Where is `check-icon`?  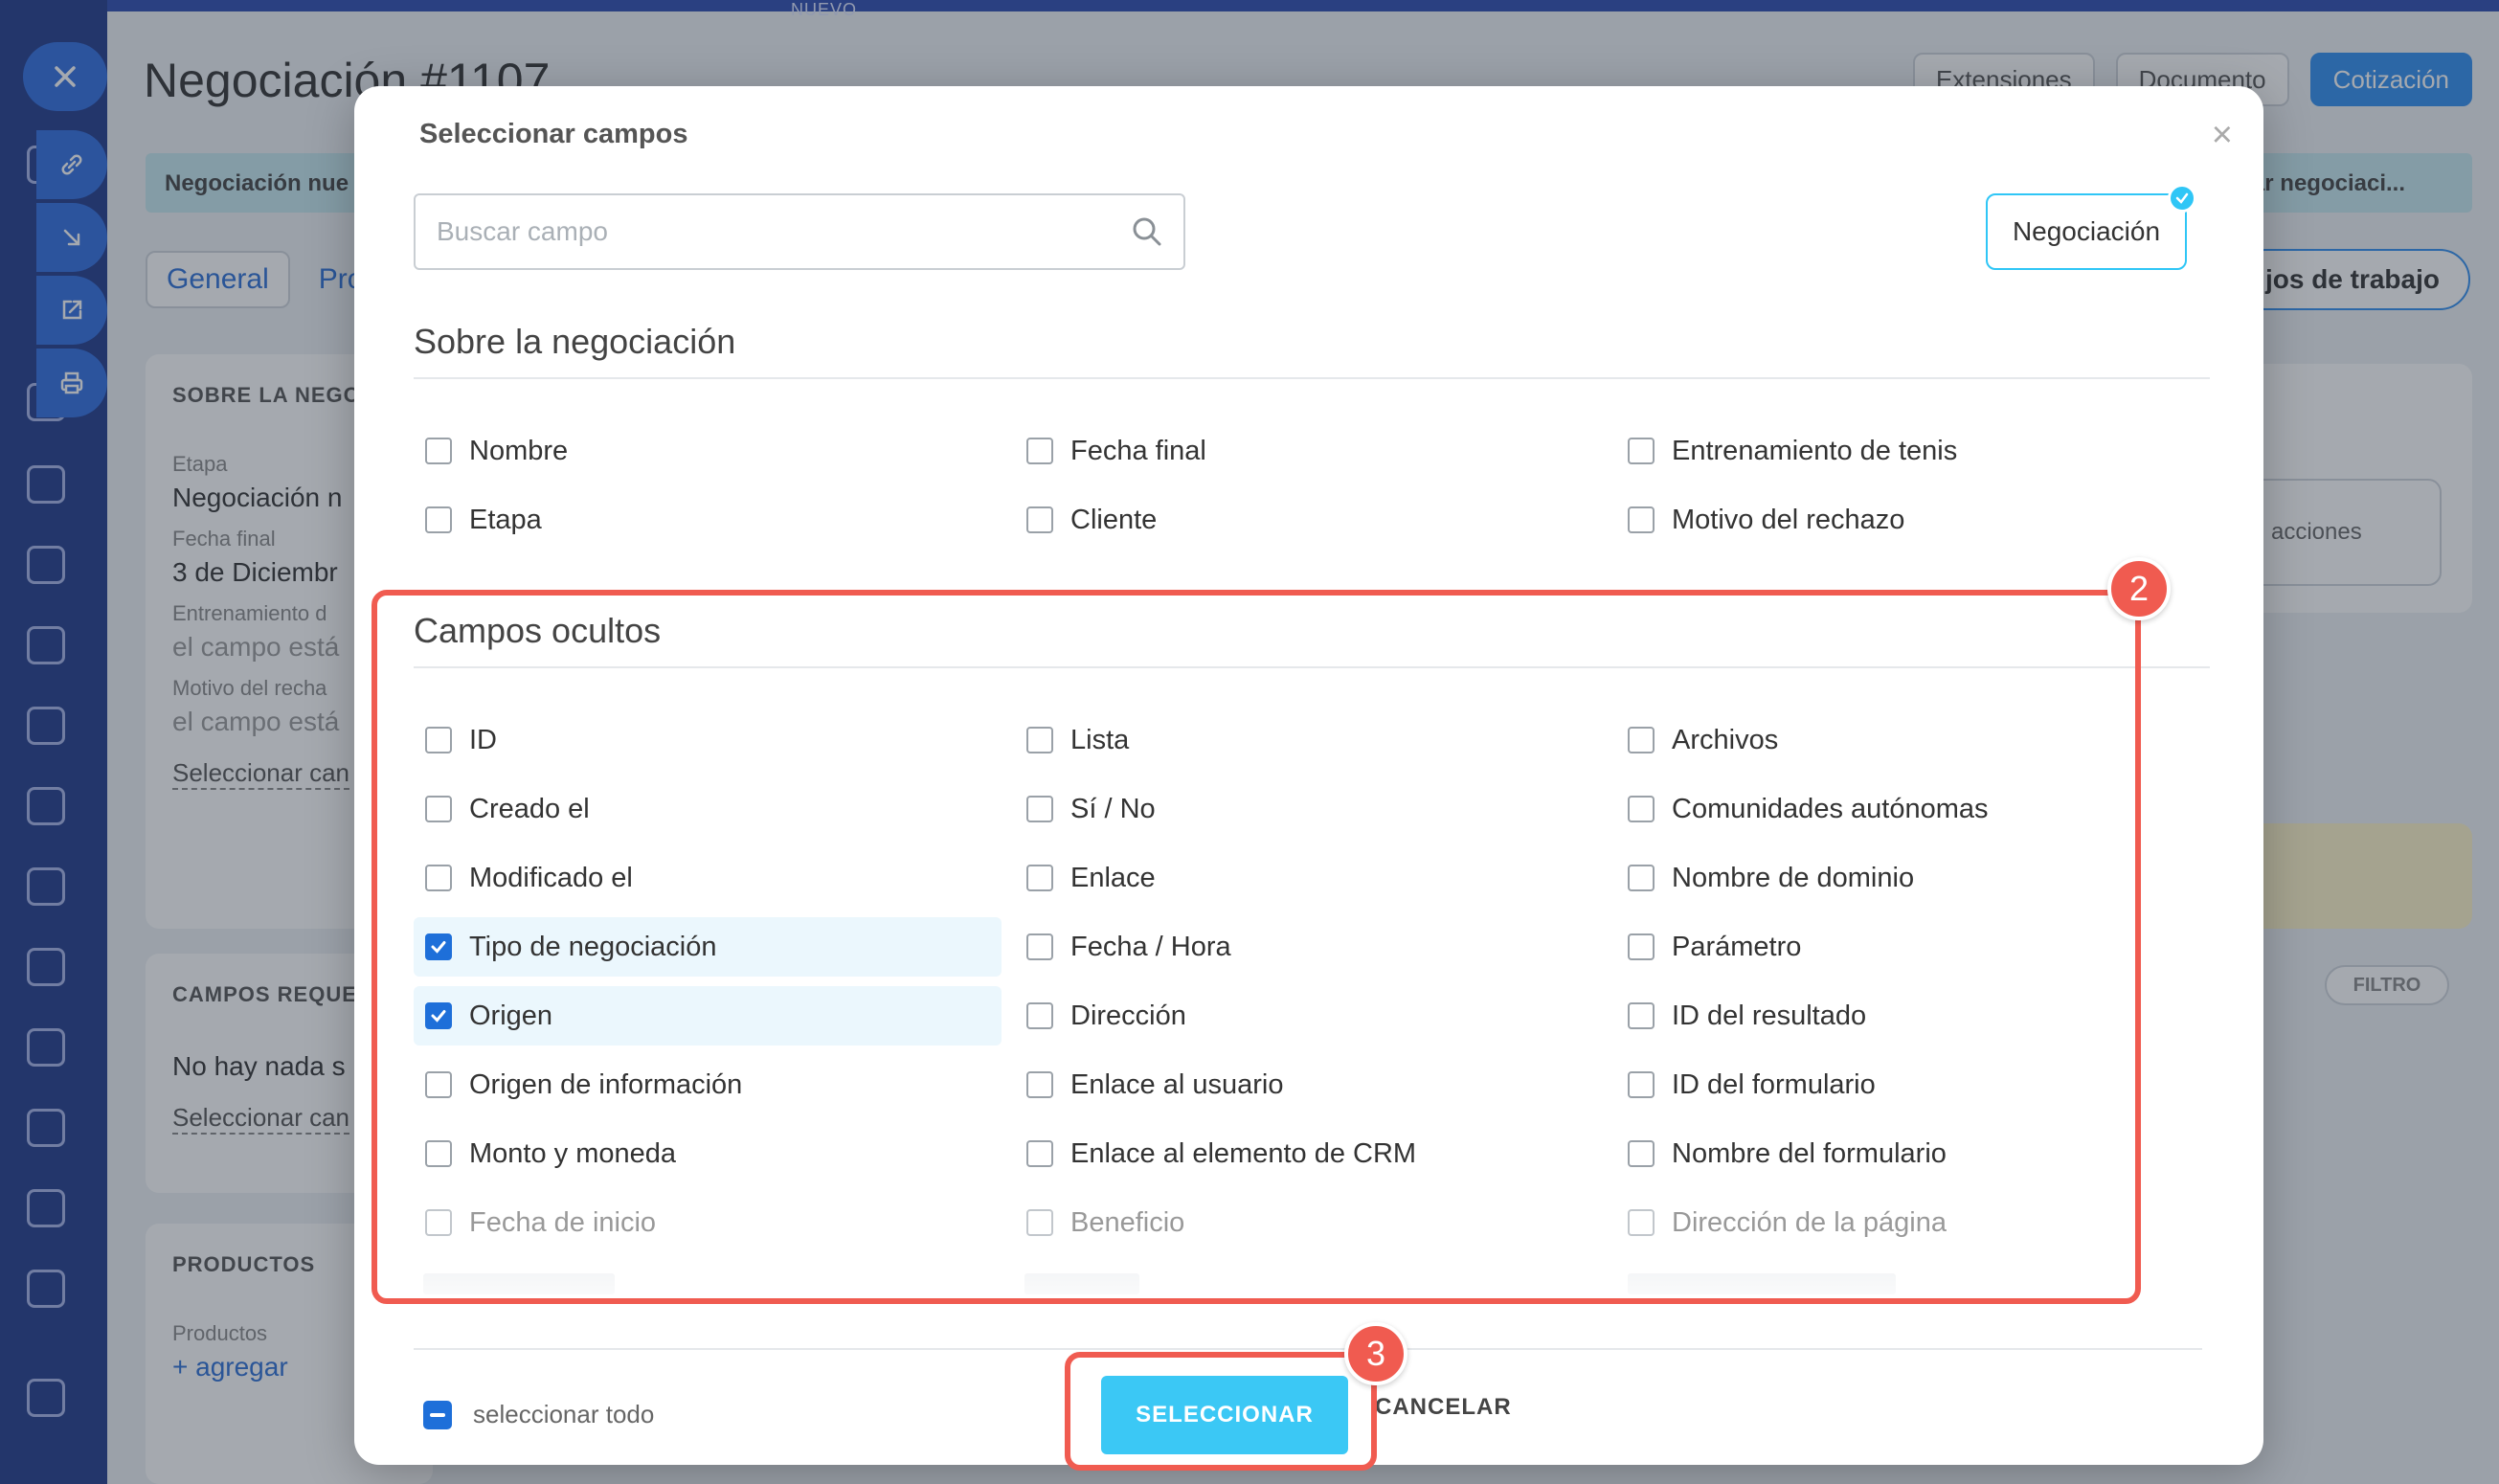 check-icon is located at coordinates (2182, 198).